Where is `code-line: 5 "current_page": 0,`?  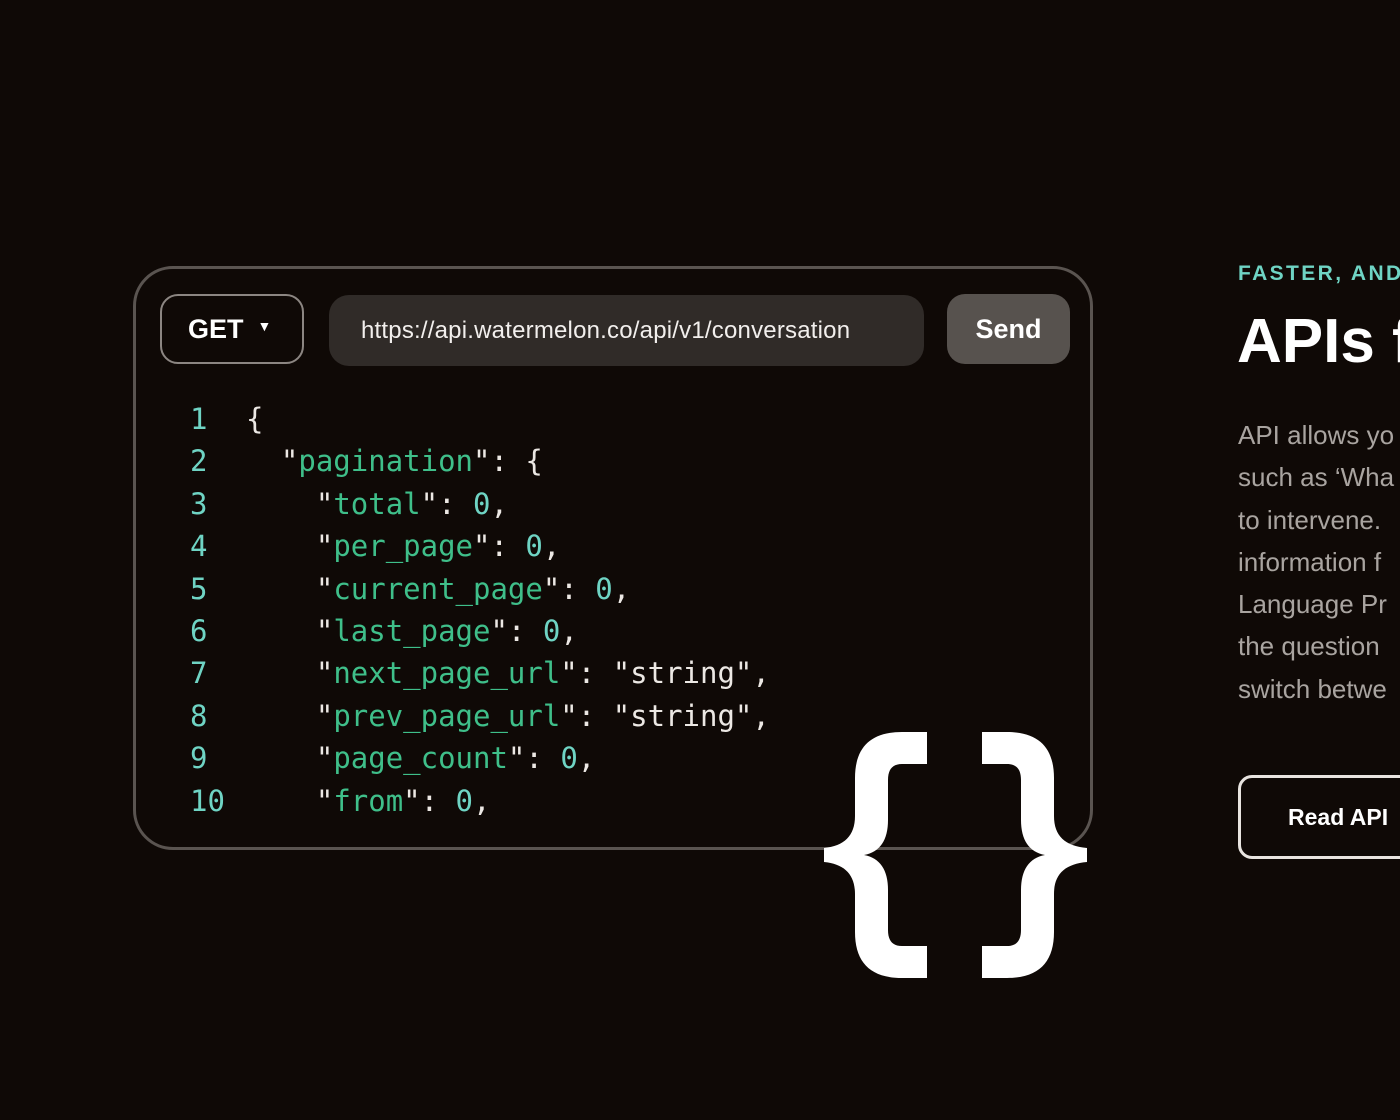
code-line: 5 "current_page": 0, is located at coordinates (480, 589).